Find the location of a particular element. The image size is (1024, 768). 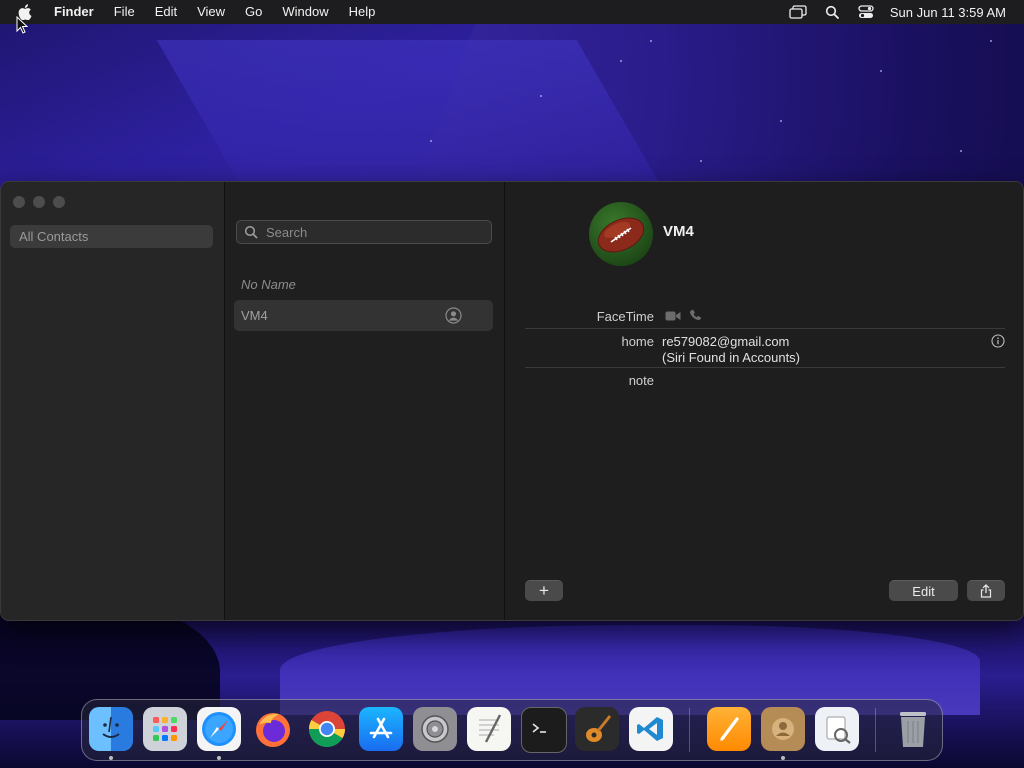

info-circle-icon is located at coordinates (998, 341).